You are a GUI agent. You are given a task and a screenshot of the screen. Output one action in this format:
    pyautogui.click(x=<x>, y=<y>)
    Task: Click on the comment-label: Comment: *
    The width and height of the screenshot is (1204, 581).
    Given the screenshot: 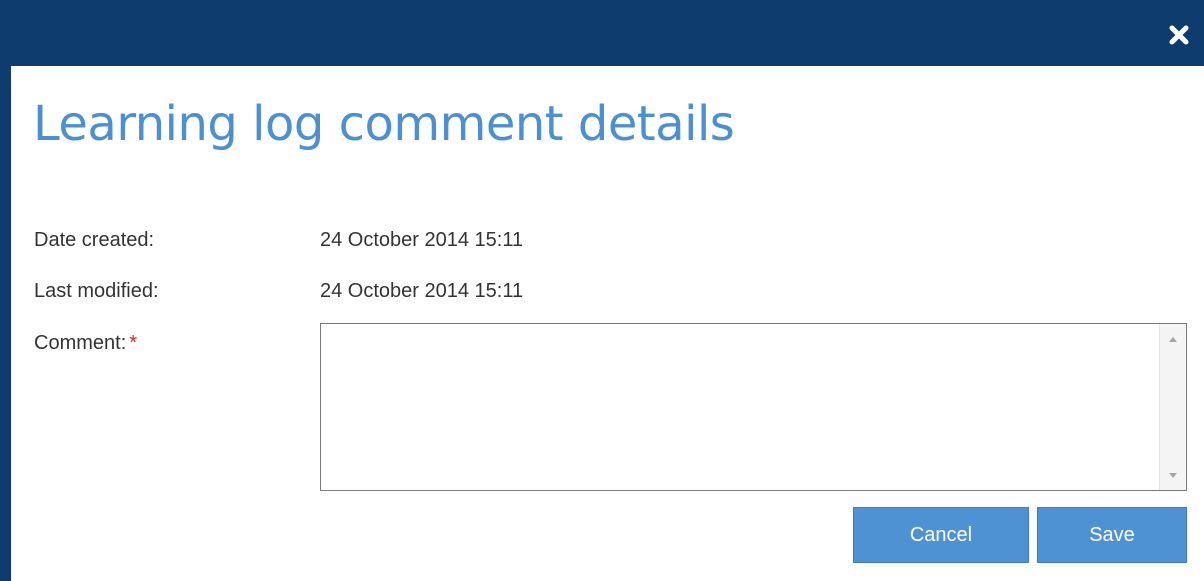 What is the action you would take?
    pyautogui.click(x=85, y=343)
    